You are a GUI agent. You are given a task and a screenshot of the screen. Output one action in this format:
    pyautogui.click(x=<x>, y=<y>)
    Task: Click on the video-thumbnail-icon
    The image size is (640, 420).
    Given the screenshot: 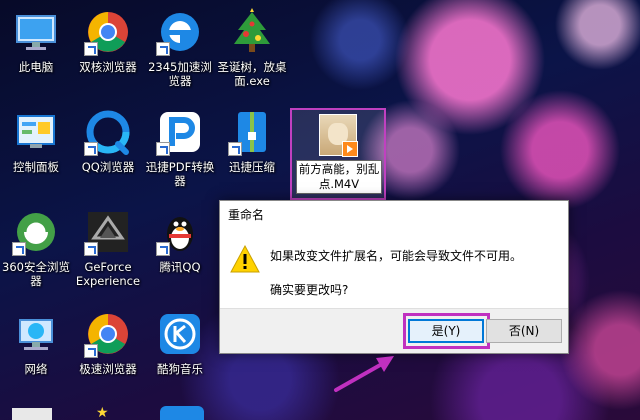 What is the action you would take?
    pyautogui.click(x=338, y=135)
    